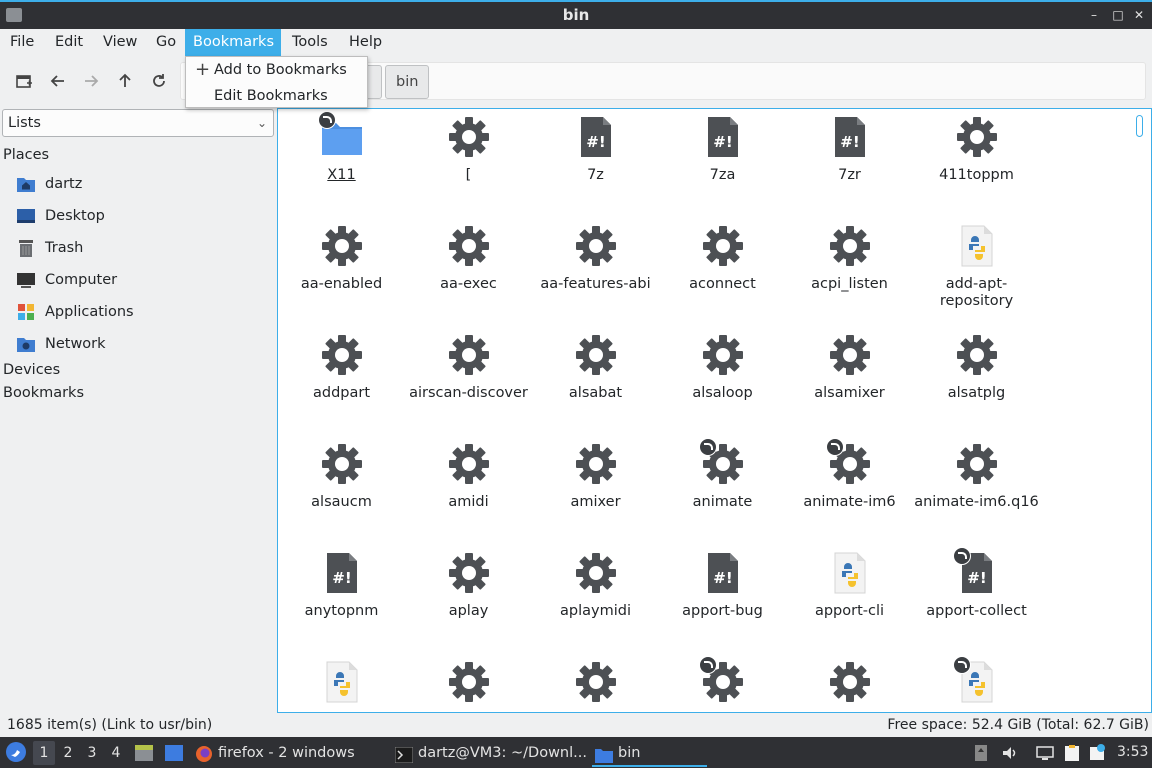  I want to click on clock: 3:53, so click(1132, 752).